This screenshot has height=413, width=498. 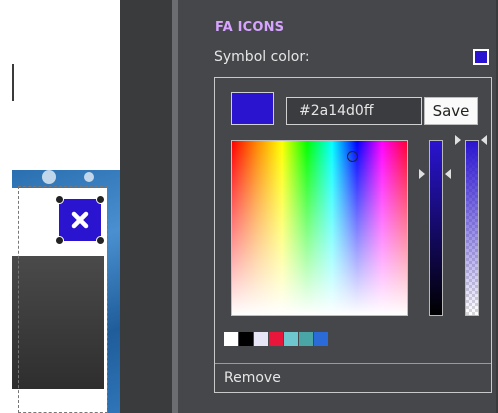 What do you see at coordinates (252, 108) in the screenshot?
I see `current-color-swatch` at bounding box center [252, 108].